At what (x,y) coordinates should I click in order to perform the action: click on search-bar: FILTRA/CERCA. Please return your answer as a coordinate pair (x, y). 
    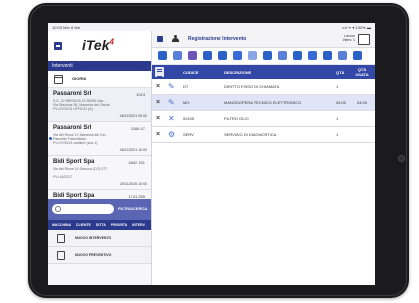
    Looking at the image, I should click on (99, 209).